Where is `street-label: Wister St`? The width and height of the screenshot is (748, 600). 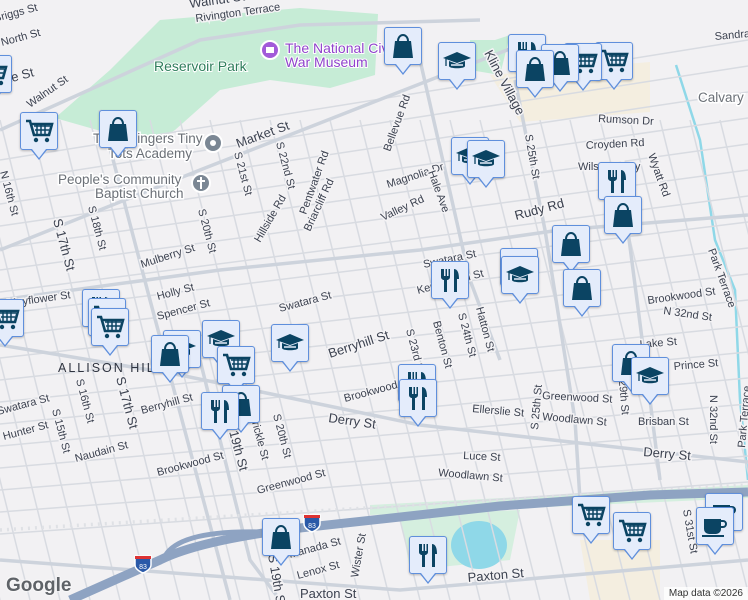 street-label: Wister St is located at coordinates (359, 555).